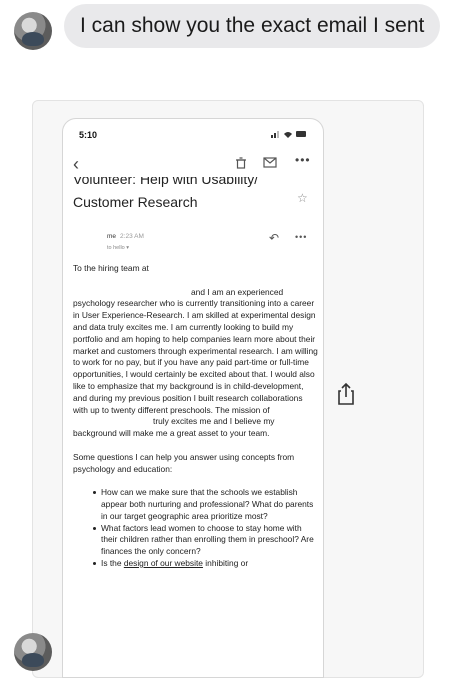 This screenshot has height=678, width=454. What do you see at coordinates (135, 202) in the screenshot?
I see `email-subject: Customer Research` at bounding box center [135, 202].